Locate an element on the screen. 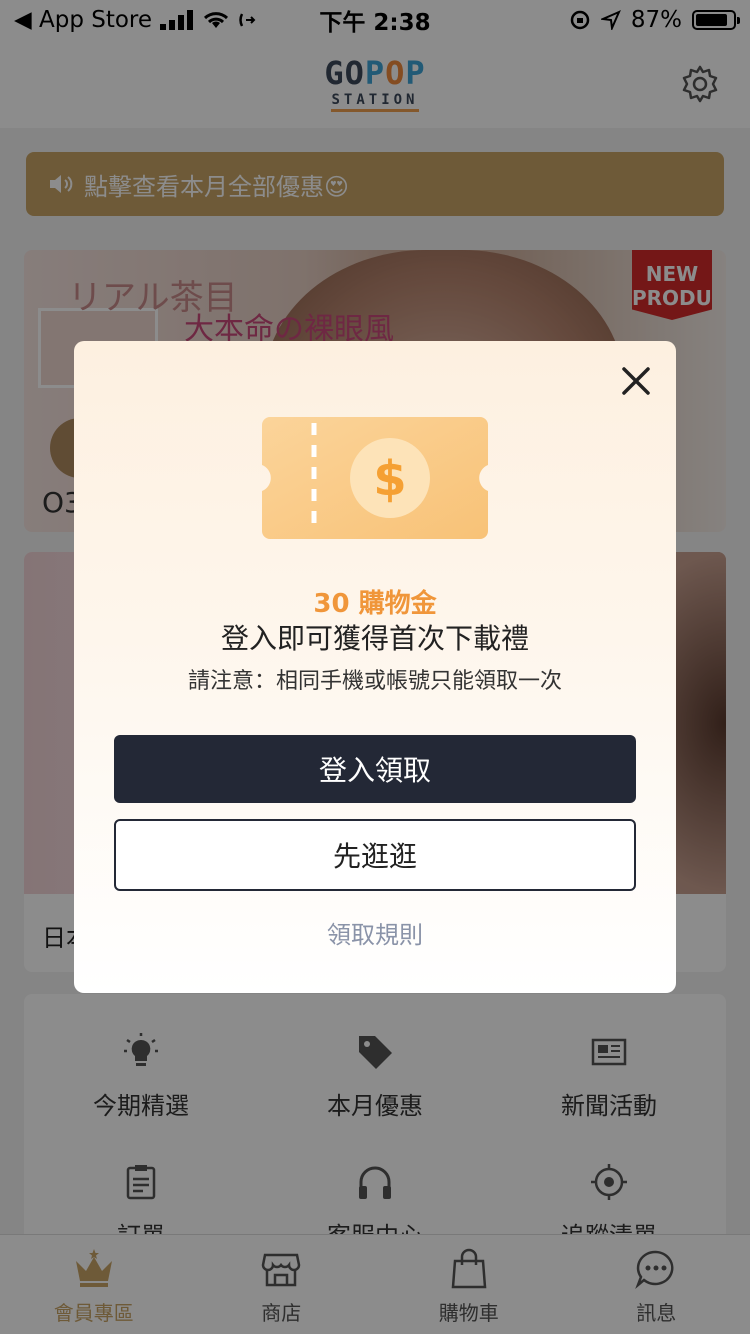  login-claim-button: 登入領取 is located at coordinates (375, 769).